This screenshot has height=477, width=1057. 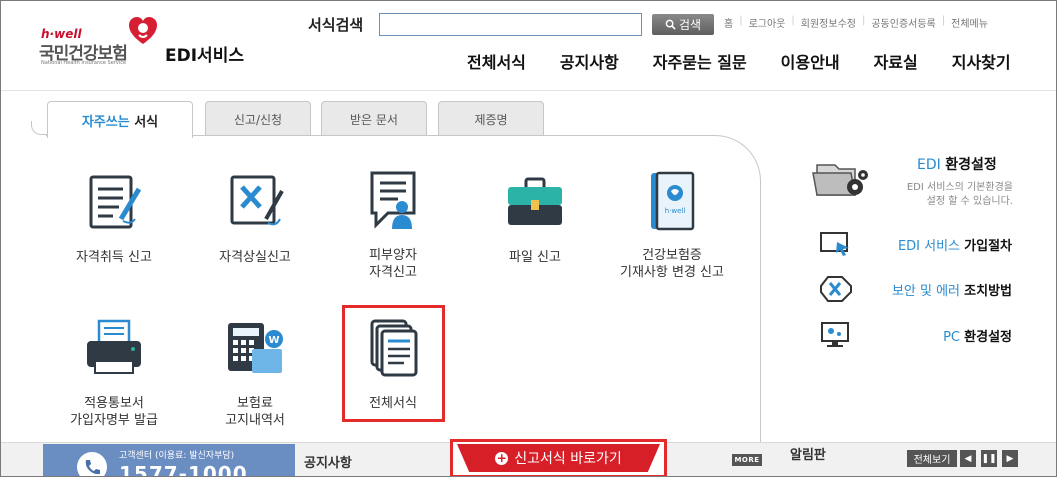 What do you see at coordinates (92, 464) in the screenshot?
I see `phone-icon` at bounding box center [92, 464].